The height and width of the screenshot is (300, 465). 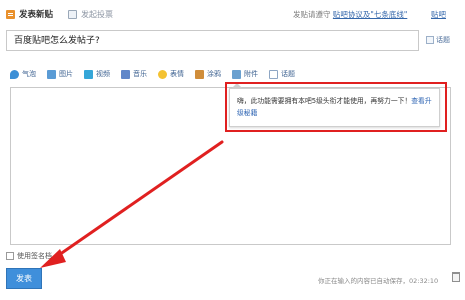 I want to click on toolbar-image: 图片, so click(x=60, y=74).